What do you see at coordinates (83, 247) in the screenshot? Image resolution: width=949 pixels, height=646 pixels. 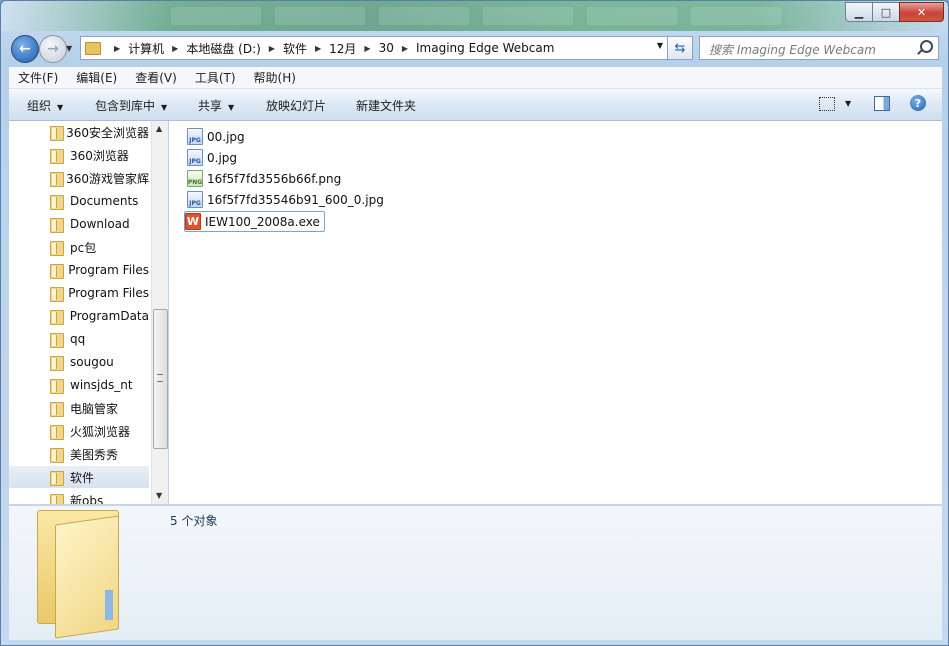 I see `sidebar-item-label: pc包` at bounding box center [83, 247].